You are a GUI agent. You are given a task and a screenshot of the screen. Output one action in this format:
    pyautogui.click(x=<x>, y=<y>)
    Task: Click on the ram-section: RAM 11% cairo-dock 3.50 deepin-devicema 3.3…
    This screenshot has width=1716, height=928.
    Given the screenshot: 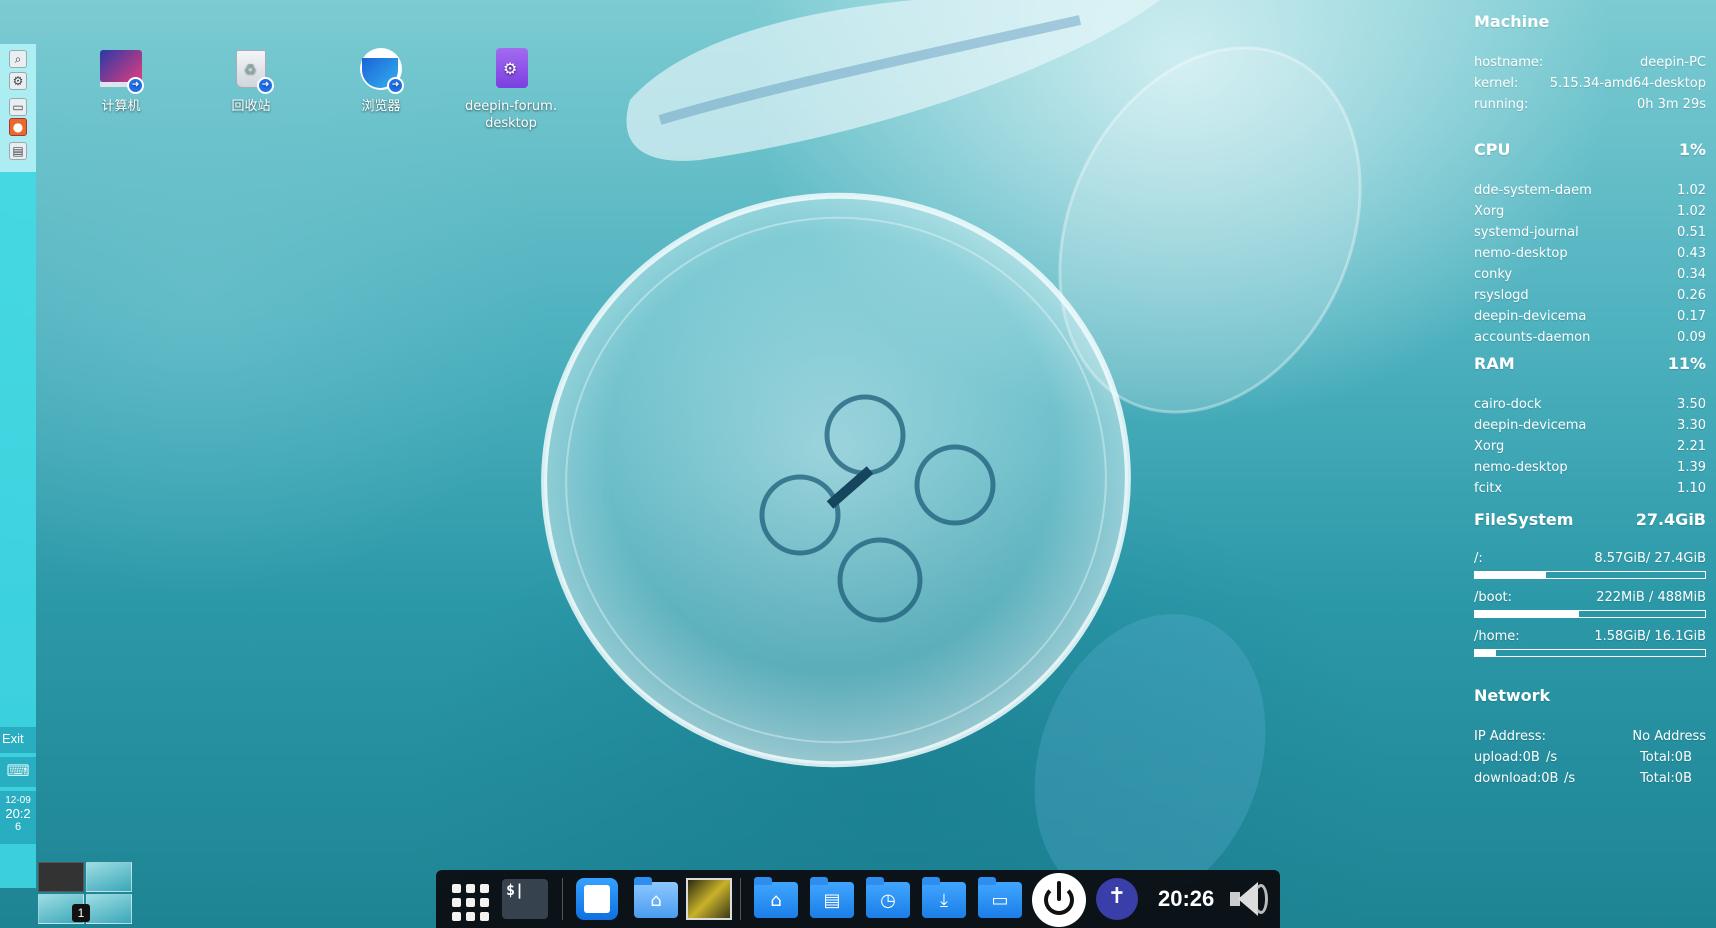 What is the action you would take?
    pyautogui.click(x=1590, y=426)
    